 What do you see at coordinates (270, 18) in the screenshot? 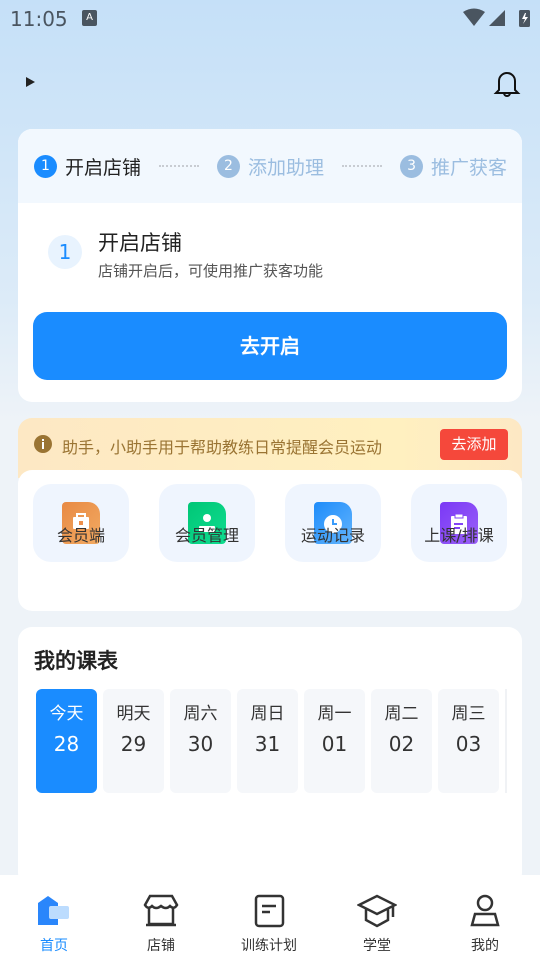
I see `status-bar: 11:05 A` at bounding box center [270, 18].